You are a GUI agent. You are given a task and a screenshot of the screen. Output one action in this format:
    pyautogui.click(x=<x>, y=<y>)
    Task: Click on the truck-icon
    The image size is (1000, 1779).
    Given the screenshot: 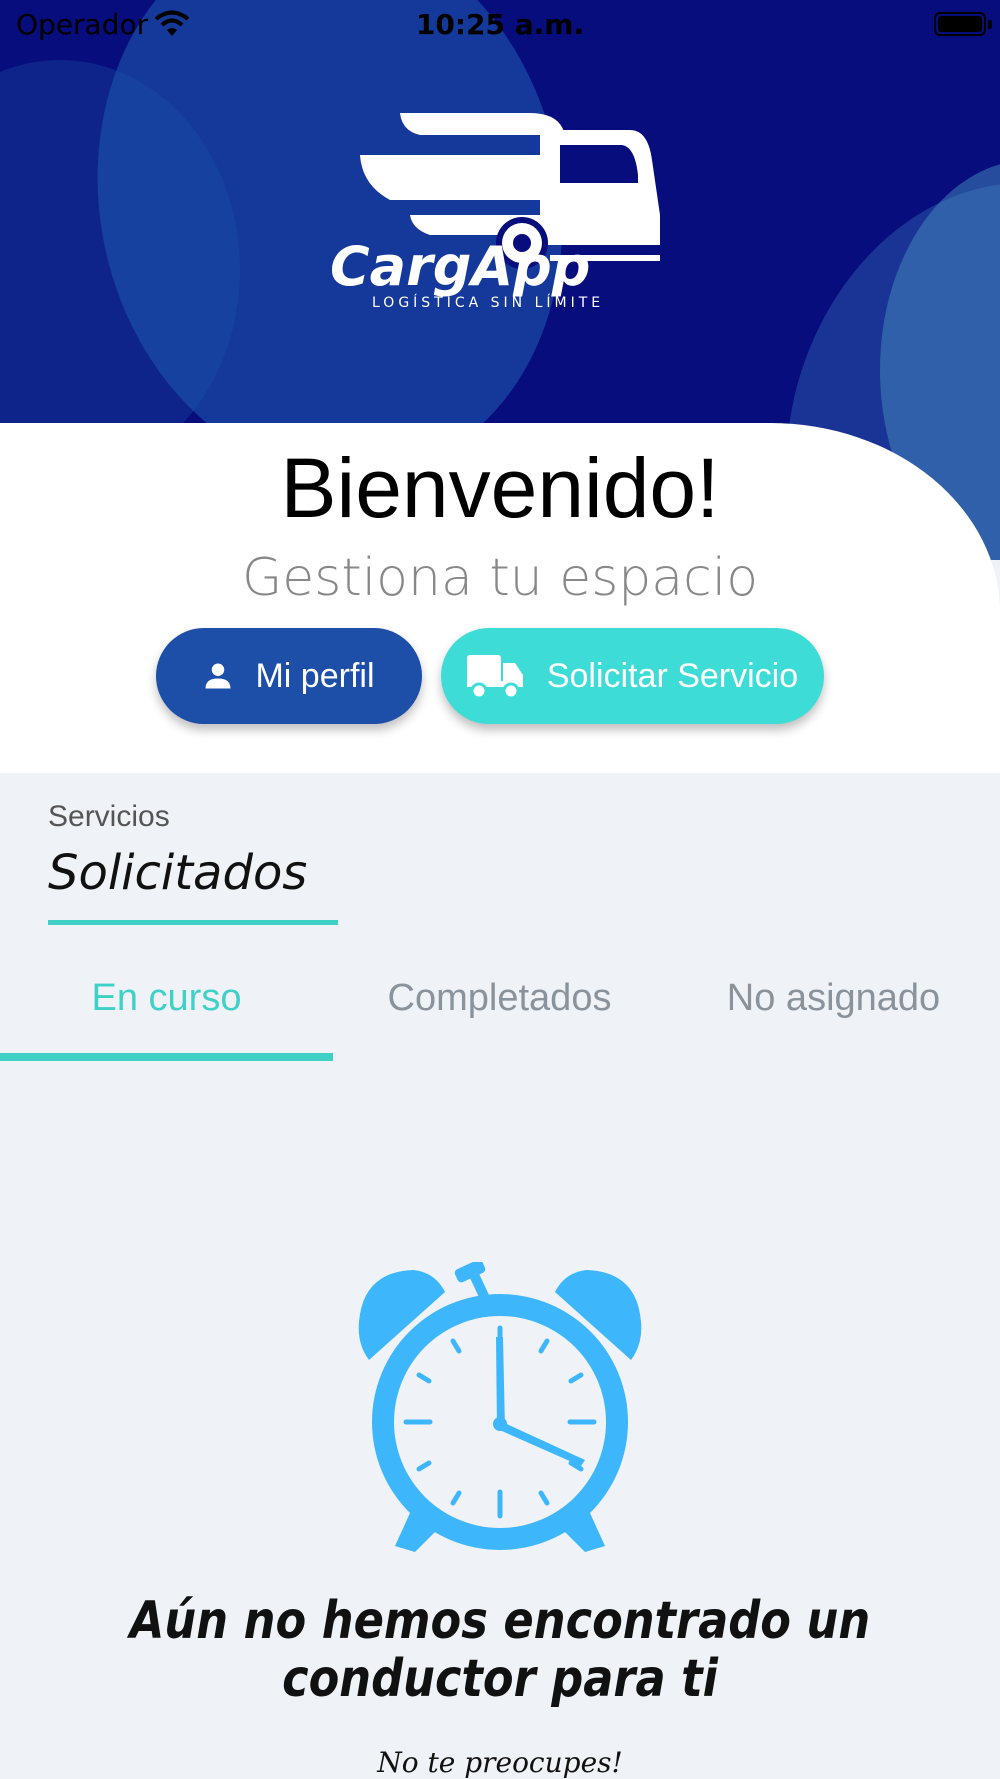 What is the action you would take?
    pyautogui.click(x=495, y=676)
    